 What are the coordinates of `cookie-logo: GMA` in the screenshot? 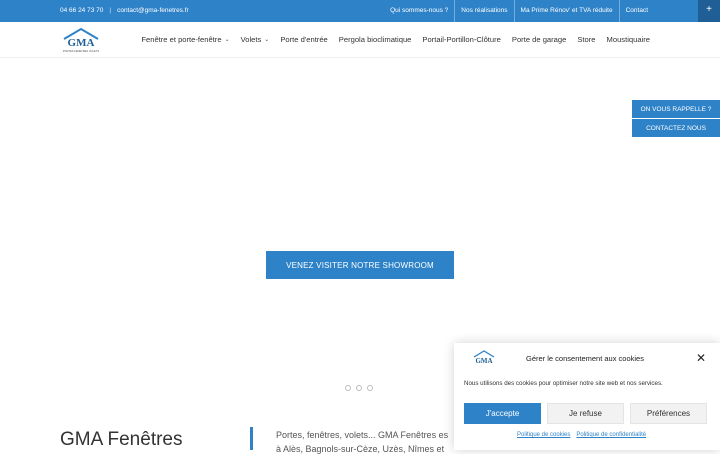 It's located at (484, 358).